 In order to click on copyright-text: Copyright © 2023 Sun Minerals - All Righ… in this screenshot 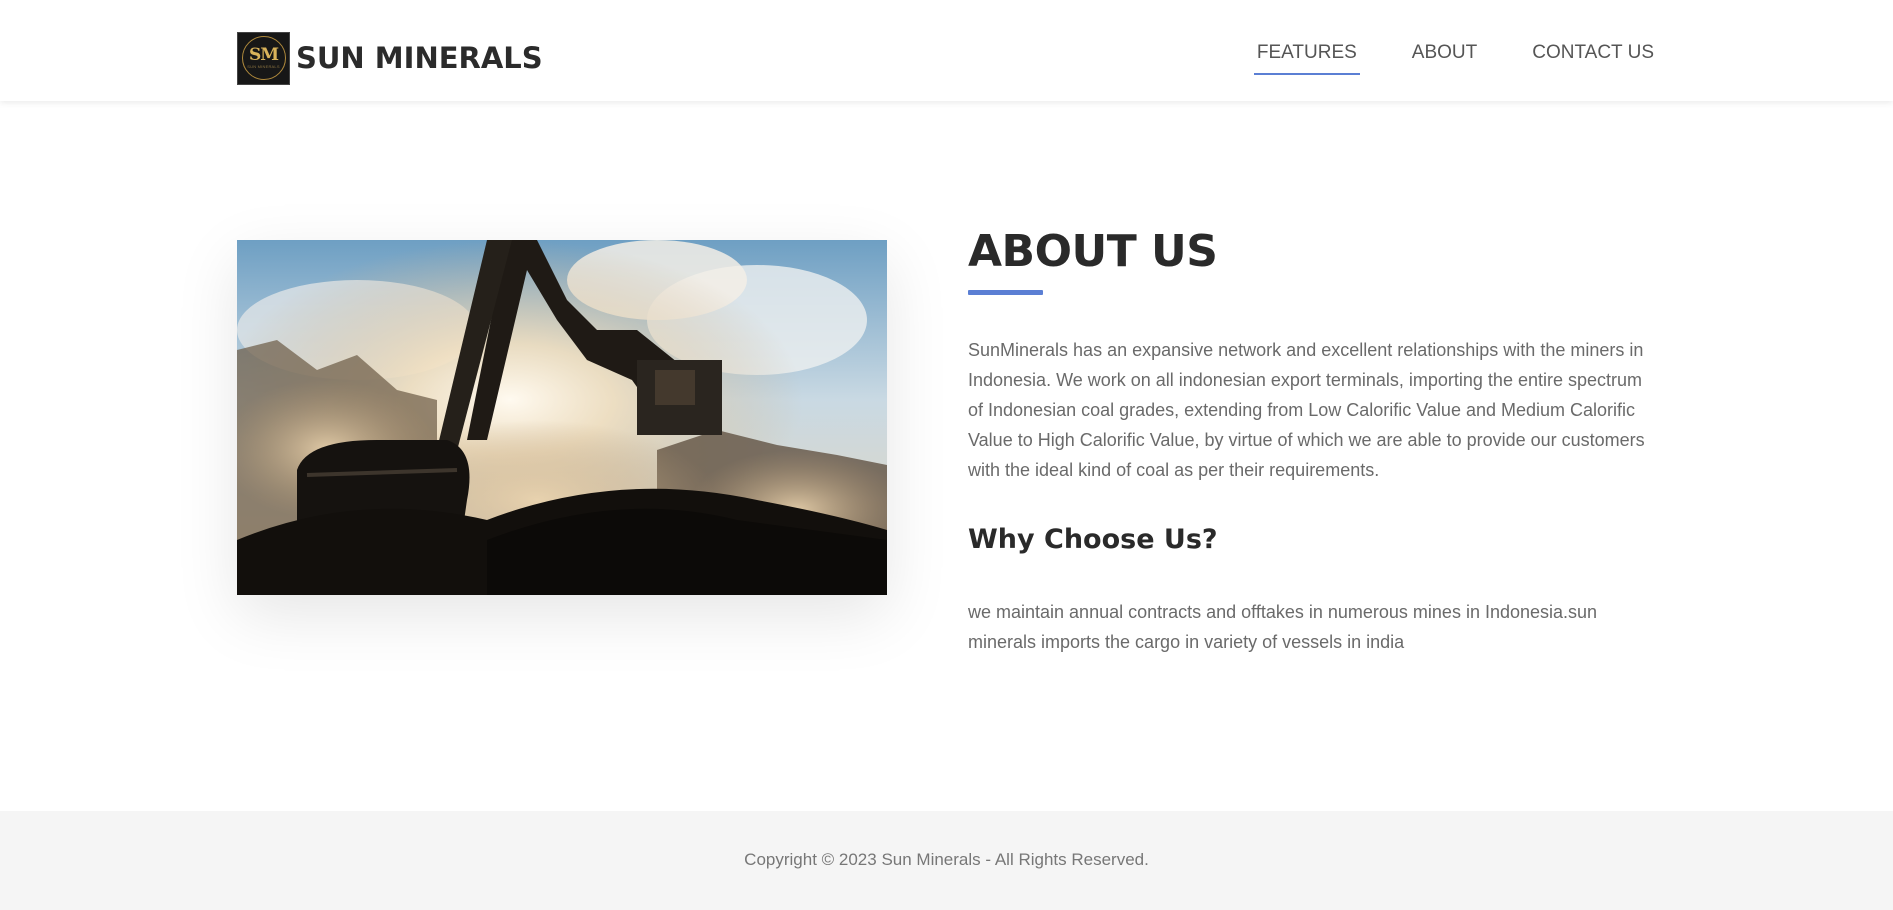, I will do `click(946, 859)`.